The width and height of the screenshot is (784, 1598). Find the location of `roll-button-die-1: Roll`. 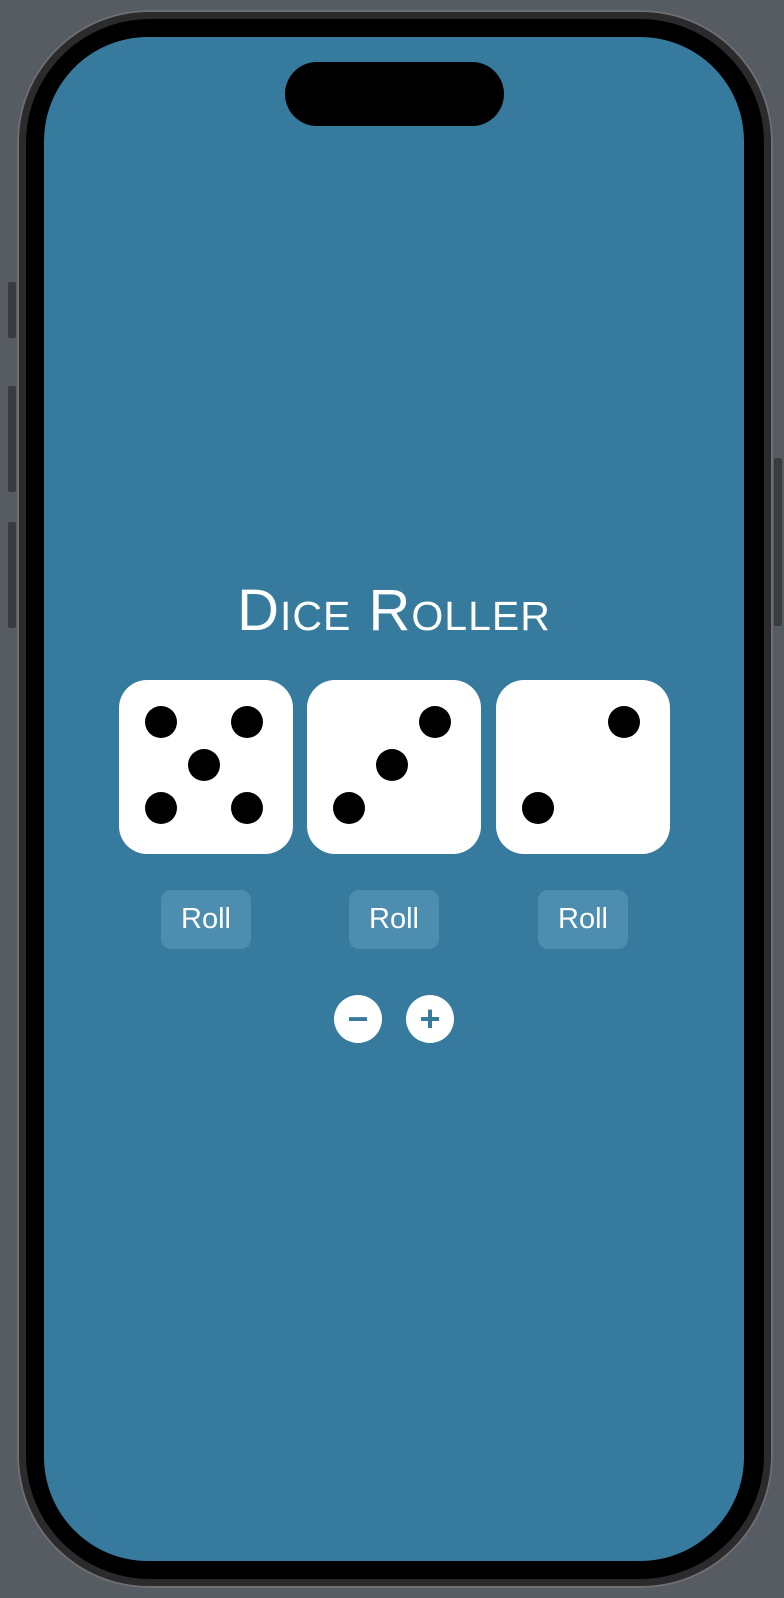

roll-button-die-1: Roll is located at coordinates (206, 919).